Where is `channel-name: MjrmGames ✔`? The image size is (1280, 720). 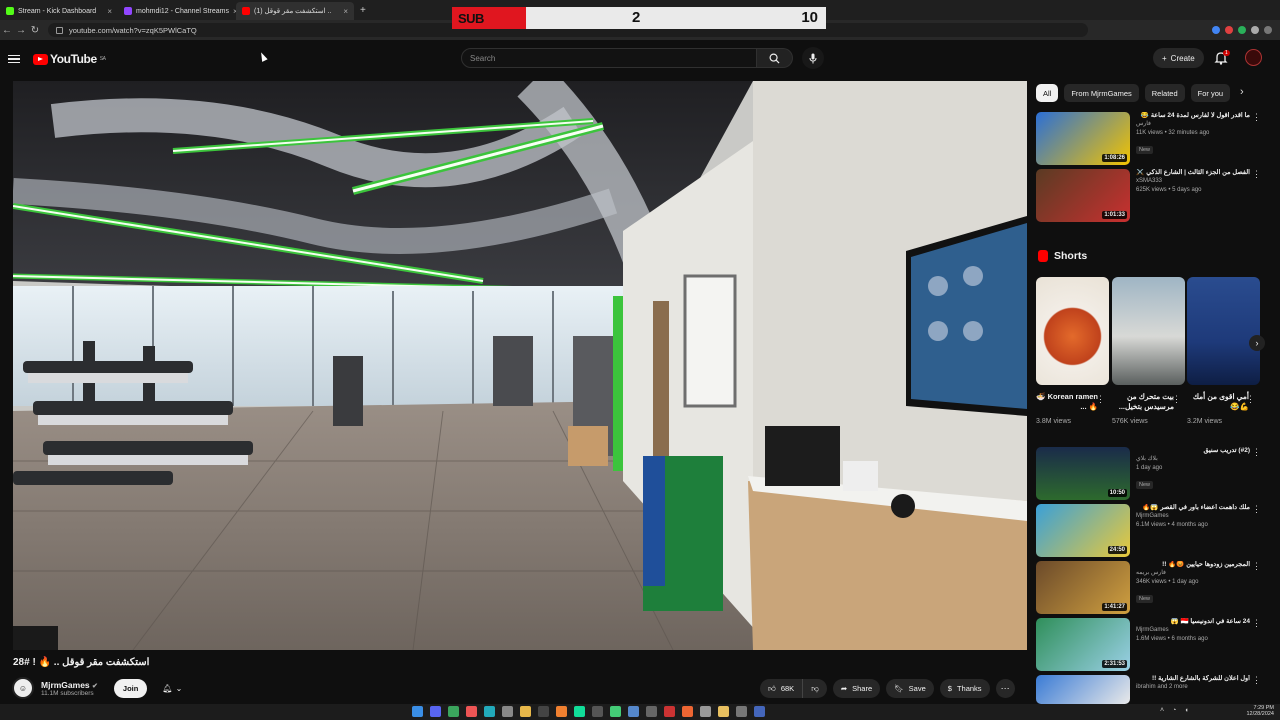
channel-name: MjrmGames ✔ is located at coordinates (69, 685).